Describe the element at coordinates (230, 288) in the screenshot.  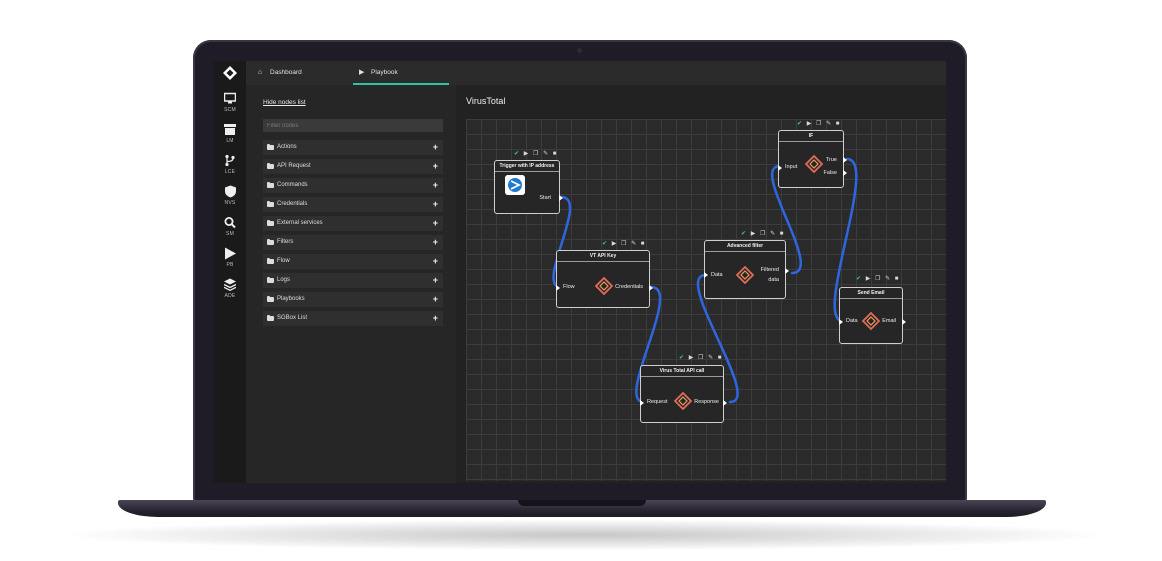
I see `rail-item-ade: ADE` at that location.